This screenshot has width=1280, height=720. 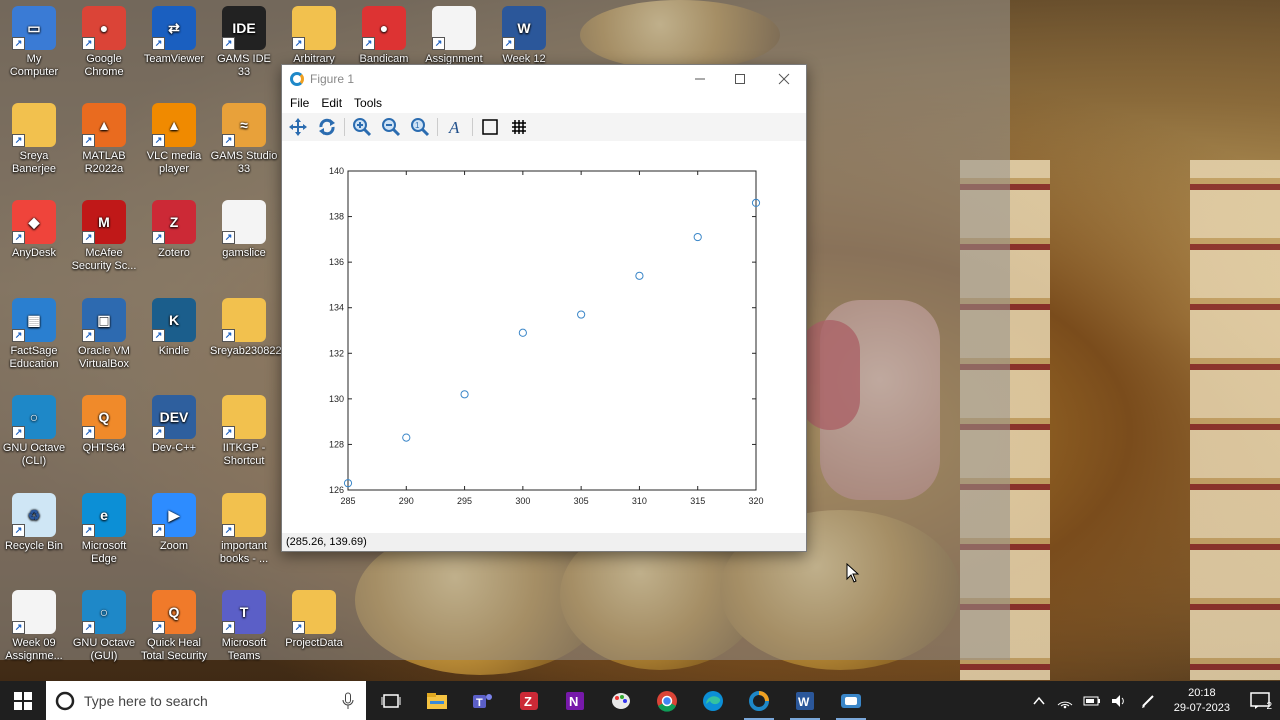 I want to click on desktop-icon: ↗ gamslice, so click(x=244, y=230).